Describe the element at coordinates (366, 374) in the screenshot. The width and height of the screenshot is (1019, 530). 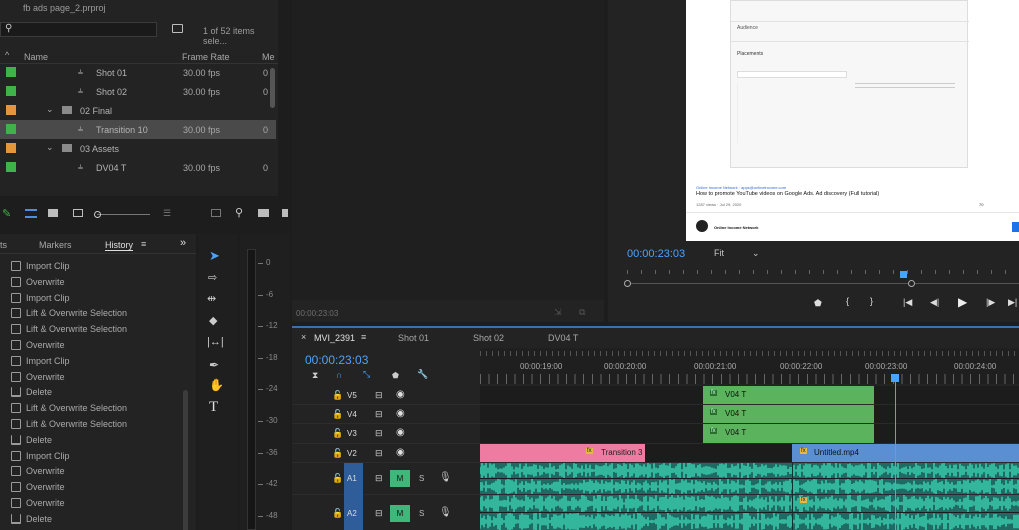
I see `linked-selection-icon: ⤡` at that location.